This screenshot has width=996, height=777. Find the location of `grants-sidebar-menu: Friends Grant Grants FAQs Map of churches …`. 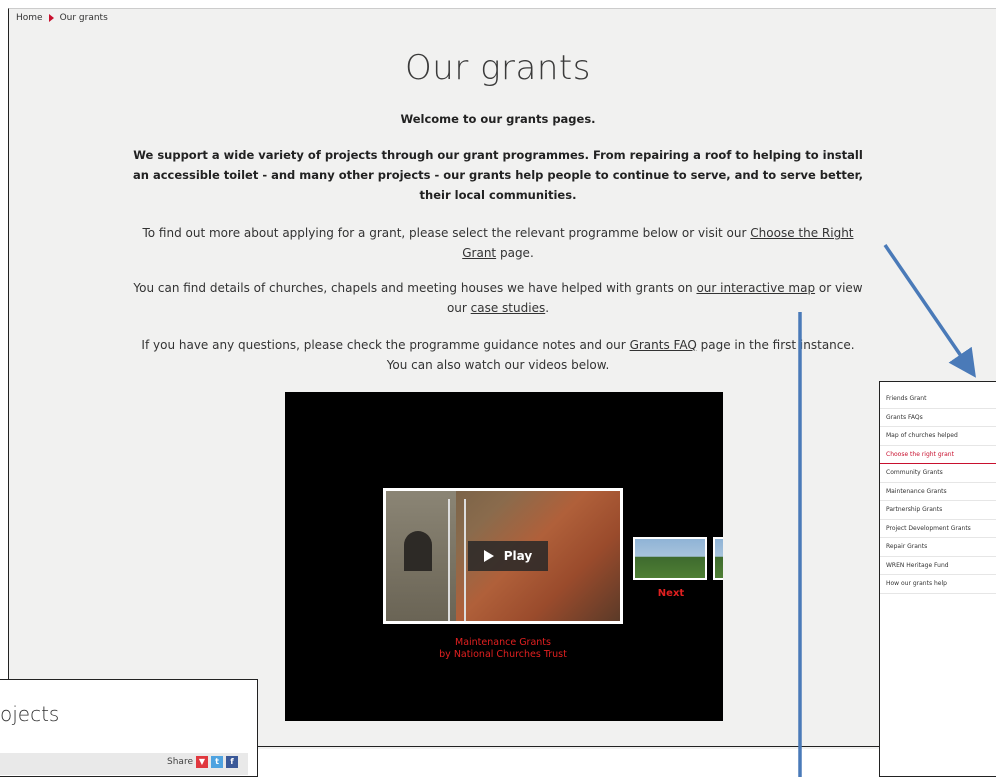

grants-sidebar-menu: Friends Grant Grants FAQs Map of churches … is located at coordinates (937, 579).